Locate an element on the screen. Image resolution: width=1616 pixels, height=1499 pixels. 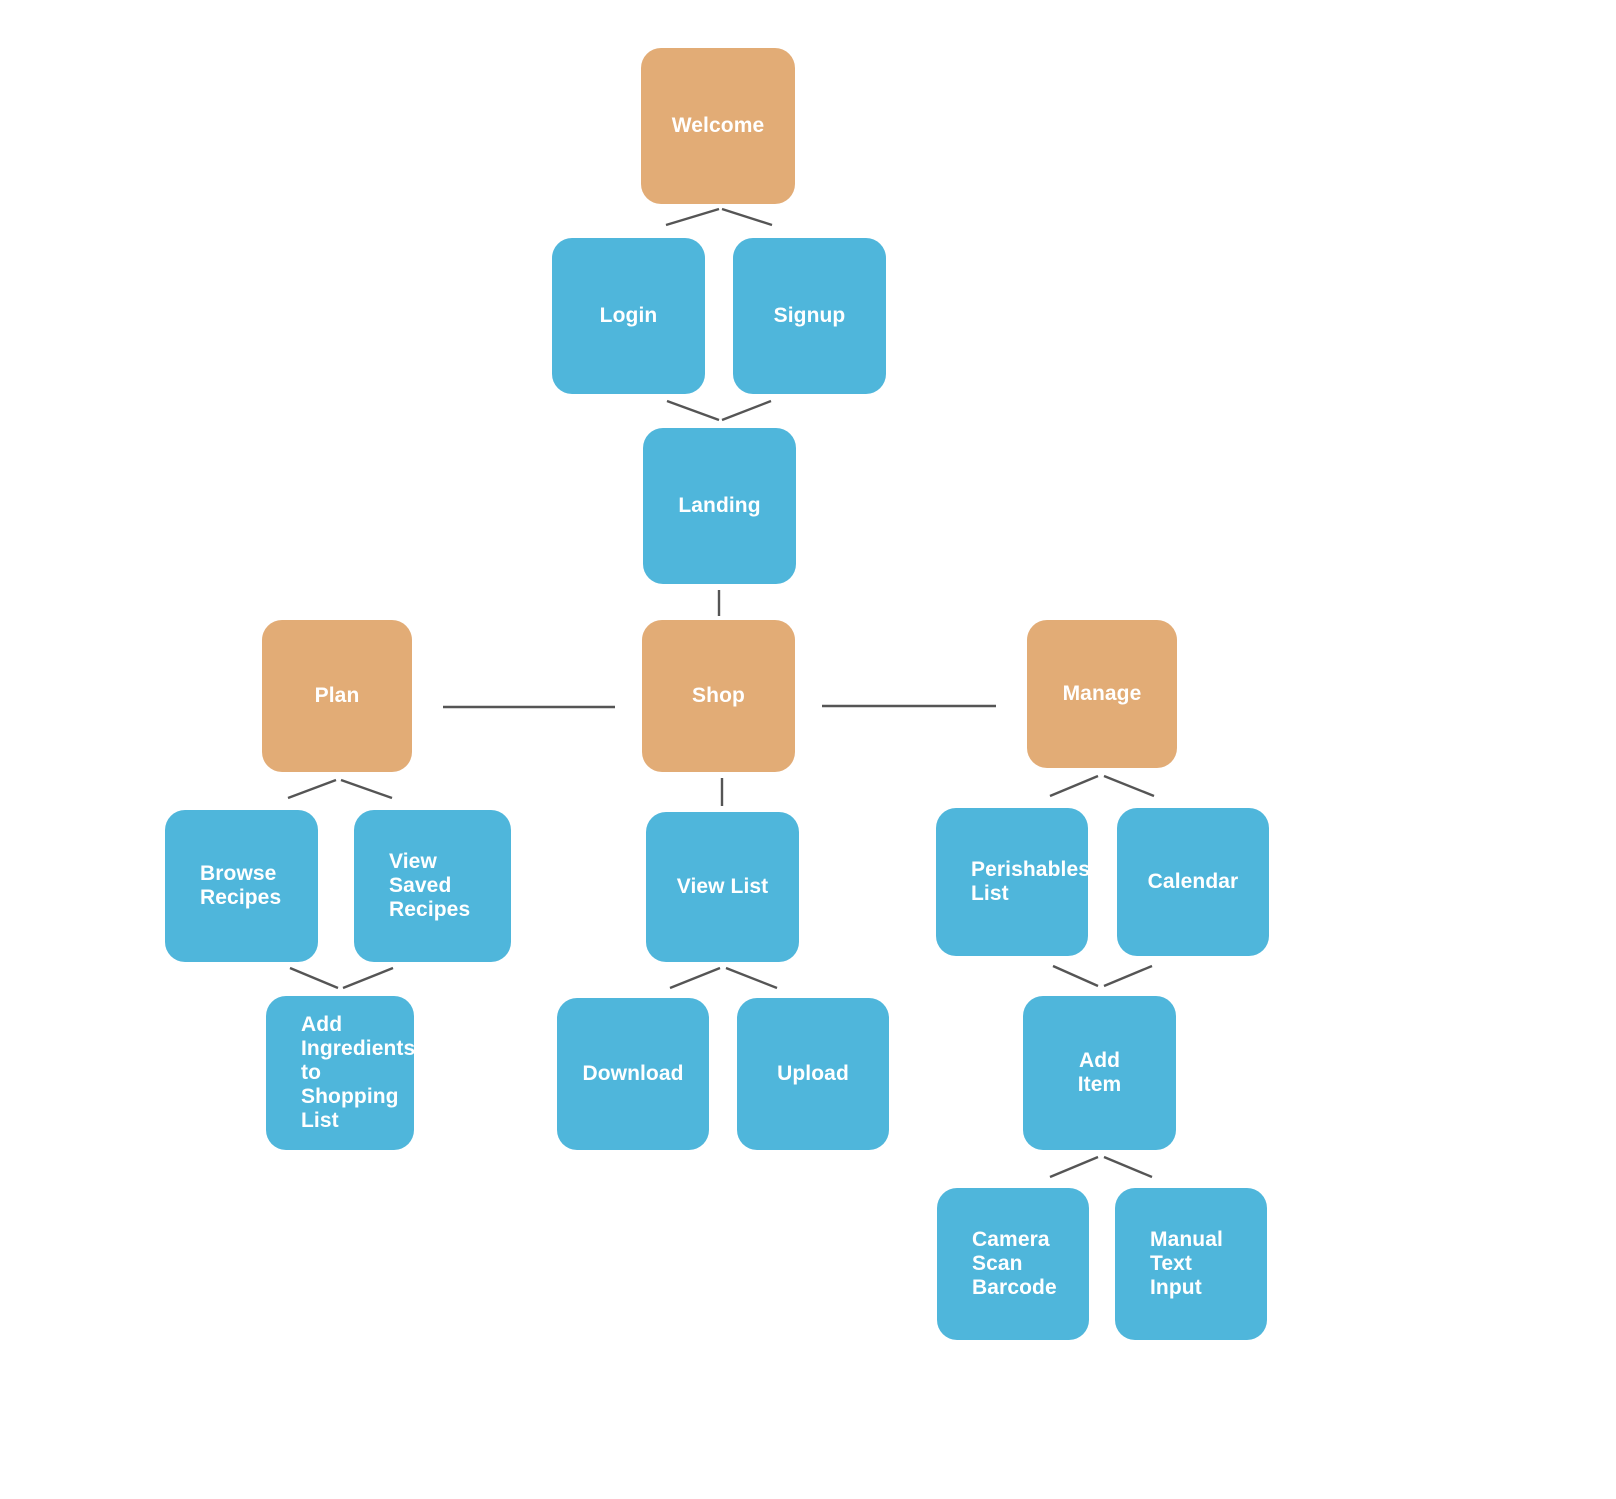
node-label-manage: Manage is located at coordinates (1102, 693).